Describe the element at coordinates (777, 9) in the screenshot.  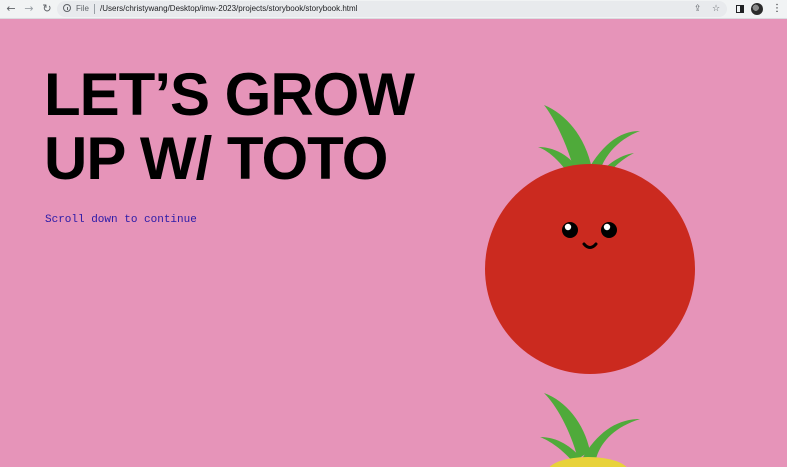
I see `more-vert-icon: ⋮` at that location.